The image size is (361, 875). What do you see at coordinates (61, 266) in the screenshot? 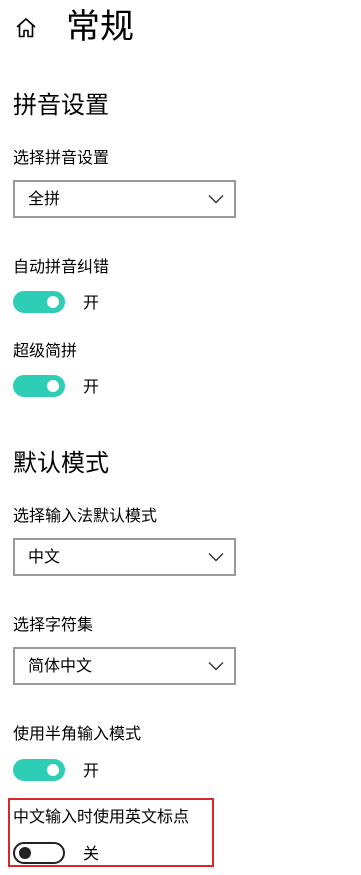
I see `auto-correct-label: 自动拼音纠错` at bounding box center [61, 266].